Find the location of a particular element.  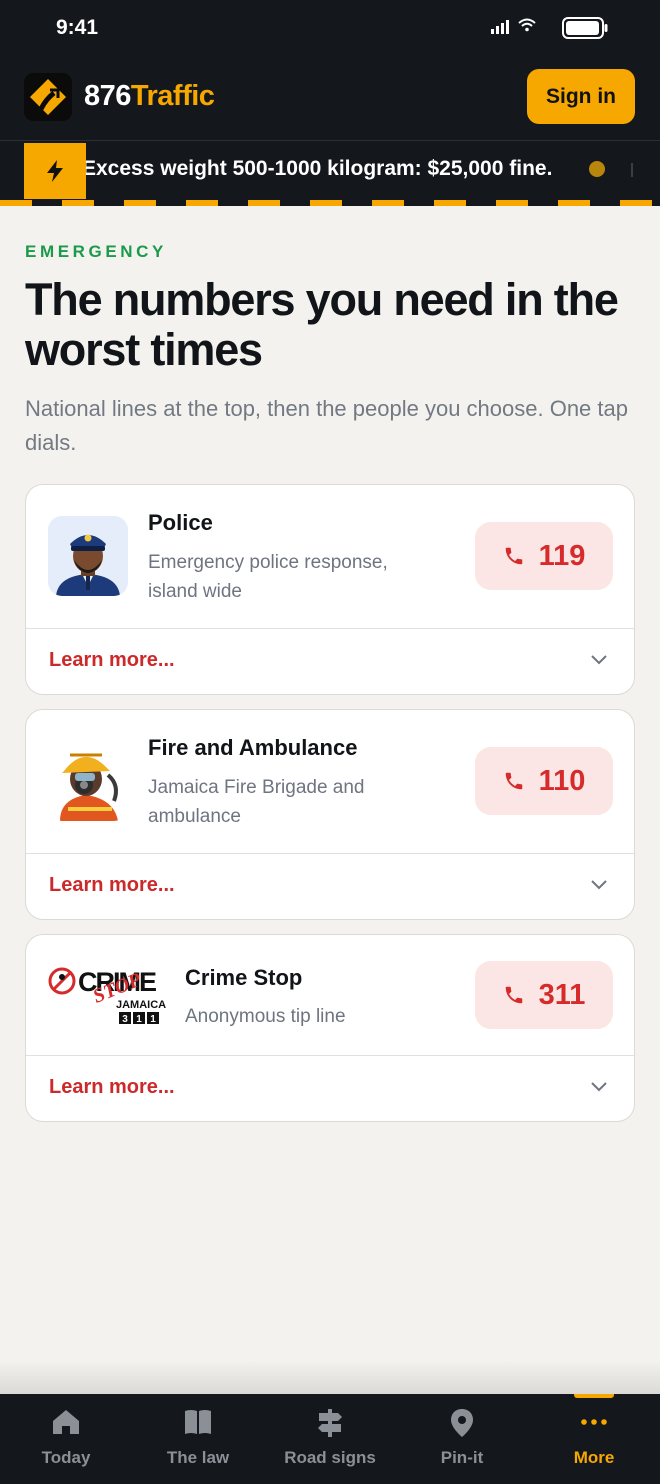

nav-label: More is located at coordinates (594, 1457).